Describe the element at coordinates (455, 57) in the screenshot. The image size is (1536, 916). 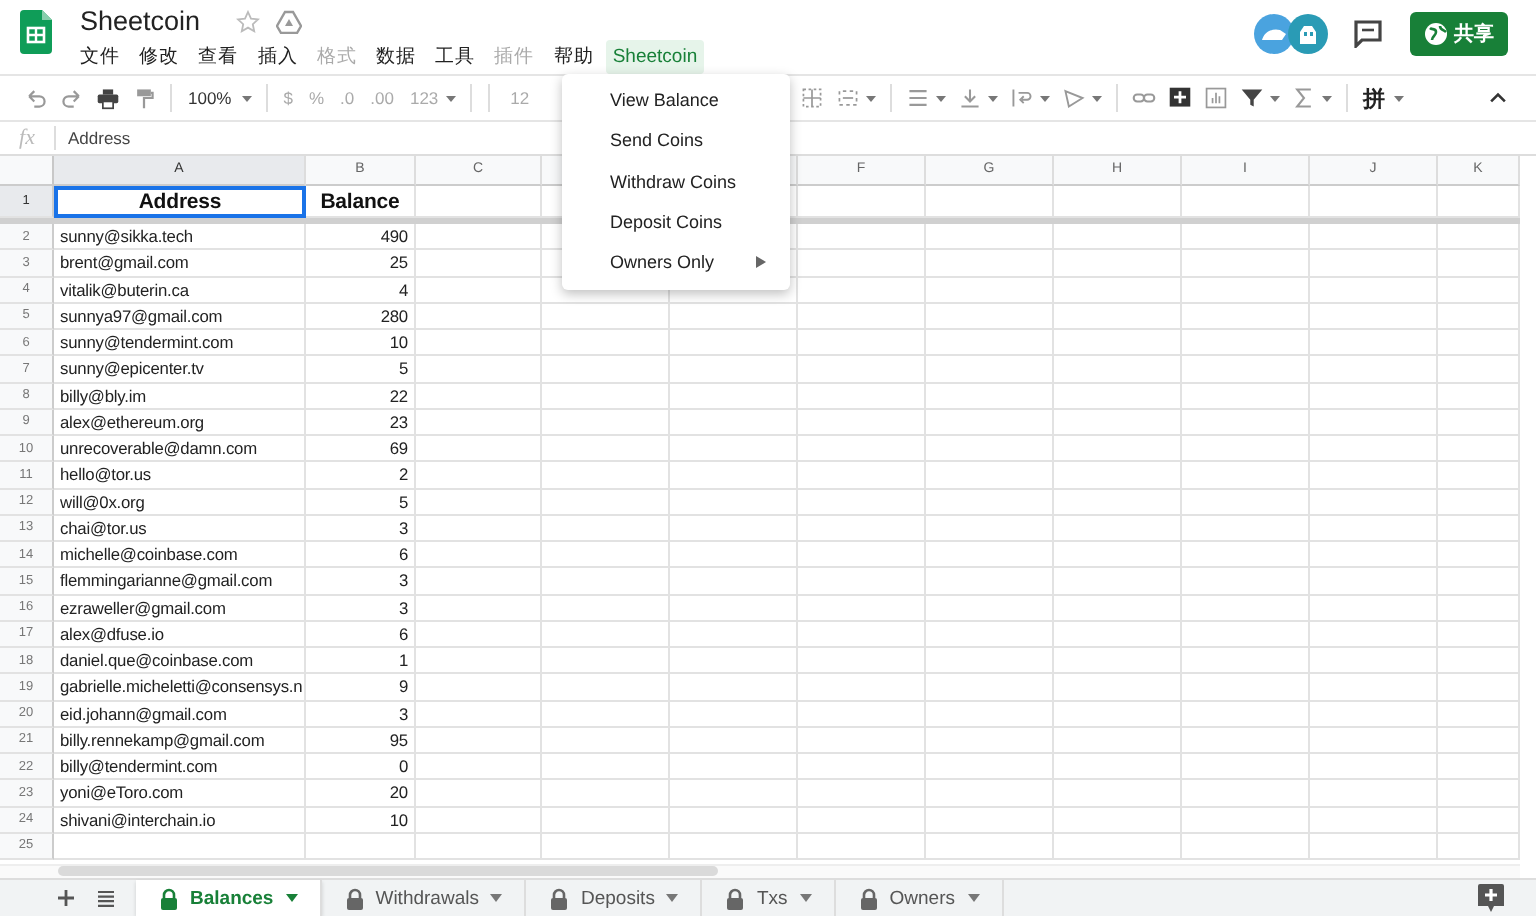
I see `menu-item: 工具` at that location.